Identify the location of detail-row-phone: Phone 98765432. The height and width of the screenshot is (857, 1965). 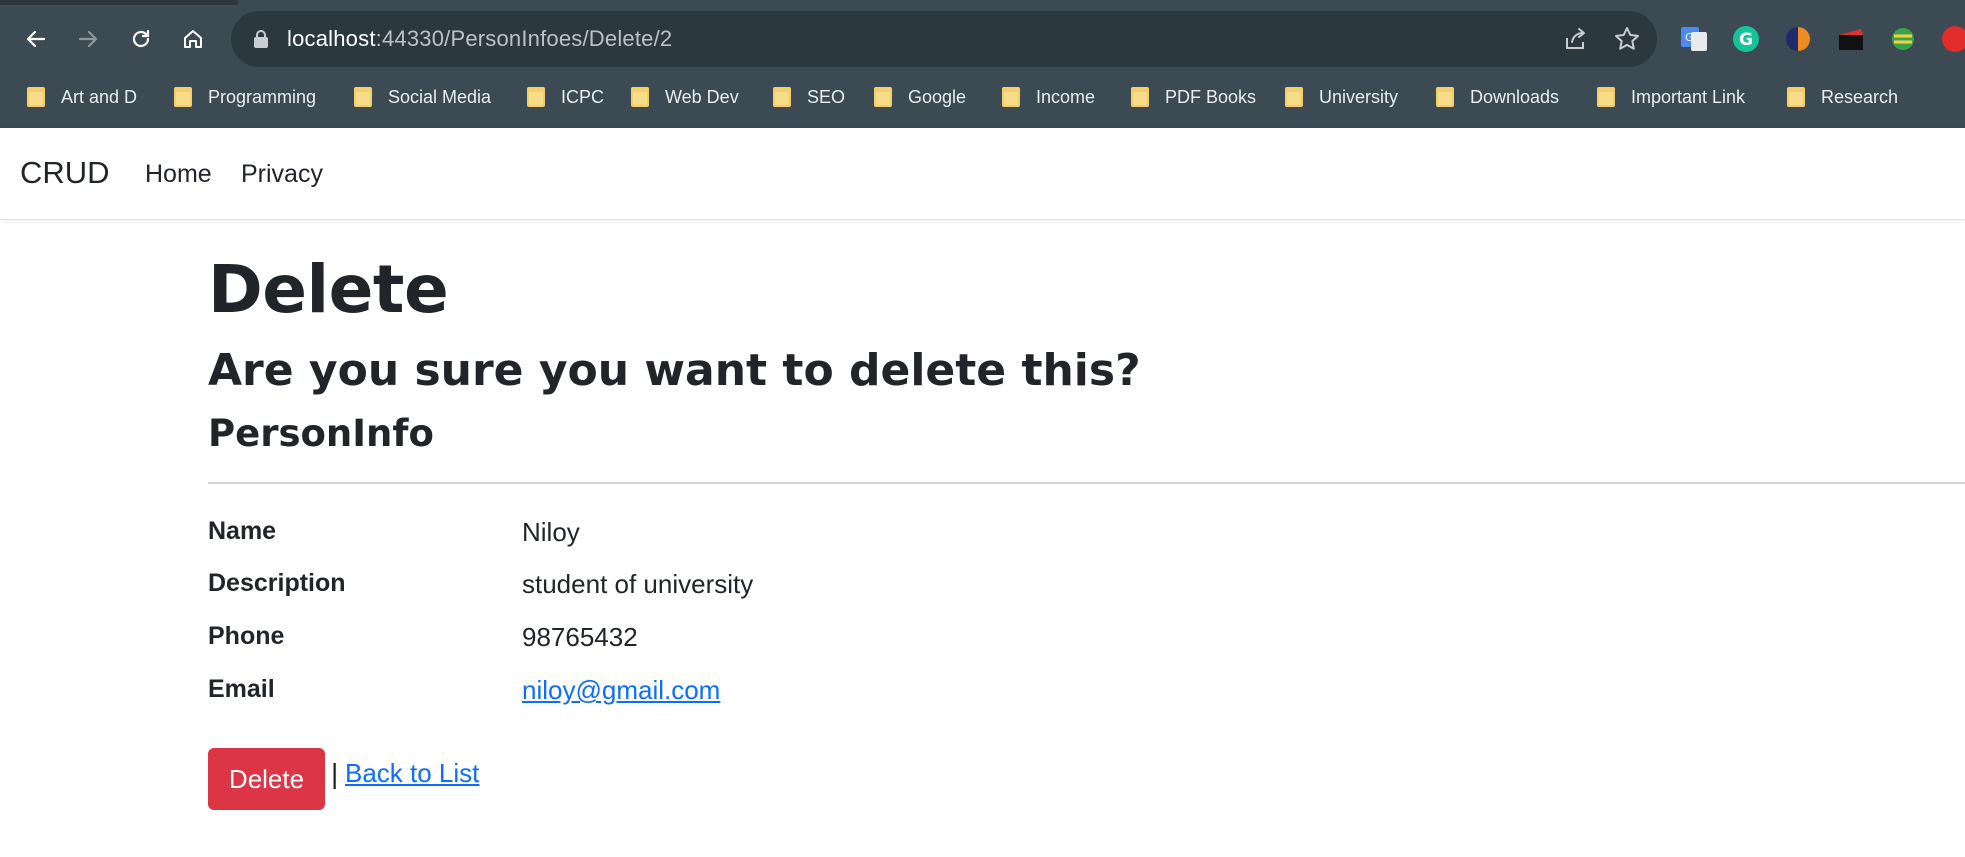
(708, 642).